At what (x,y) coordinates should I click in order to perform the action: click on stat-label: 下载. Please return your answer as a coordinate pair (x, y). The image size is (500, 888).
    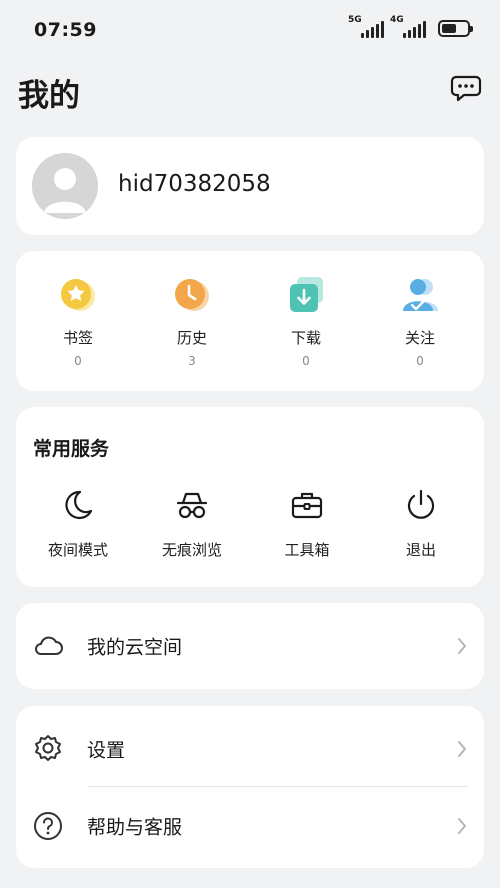
    Looking at the image, I should click on (305, 338).